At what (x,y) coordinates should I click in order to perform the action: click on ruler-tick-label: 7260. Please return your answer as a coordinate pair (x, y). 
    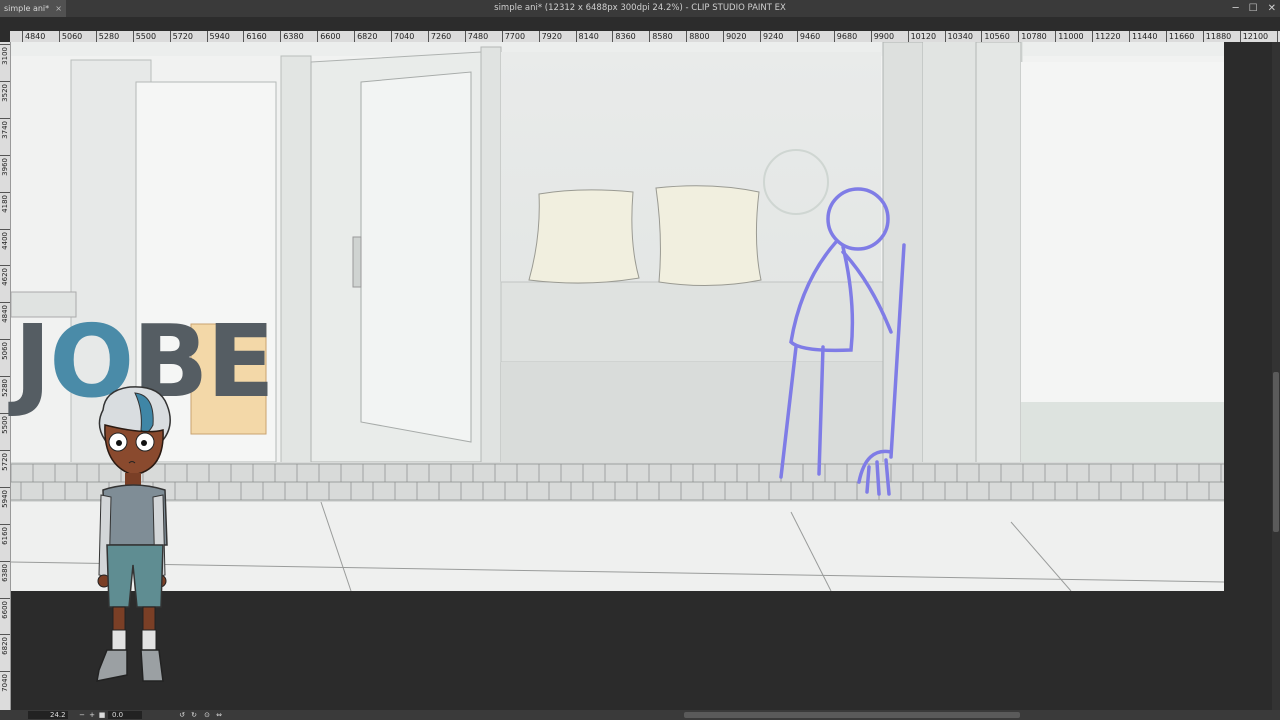
    Looking at the image, I should click on (439, 36).